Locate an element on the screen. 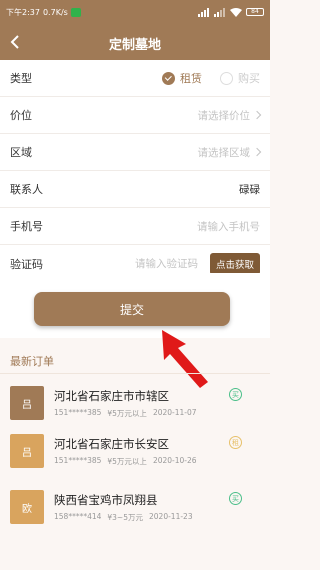  navigation-bar: 定制墓地 is located at coordinates (135, 42).